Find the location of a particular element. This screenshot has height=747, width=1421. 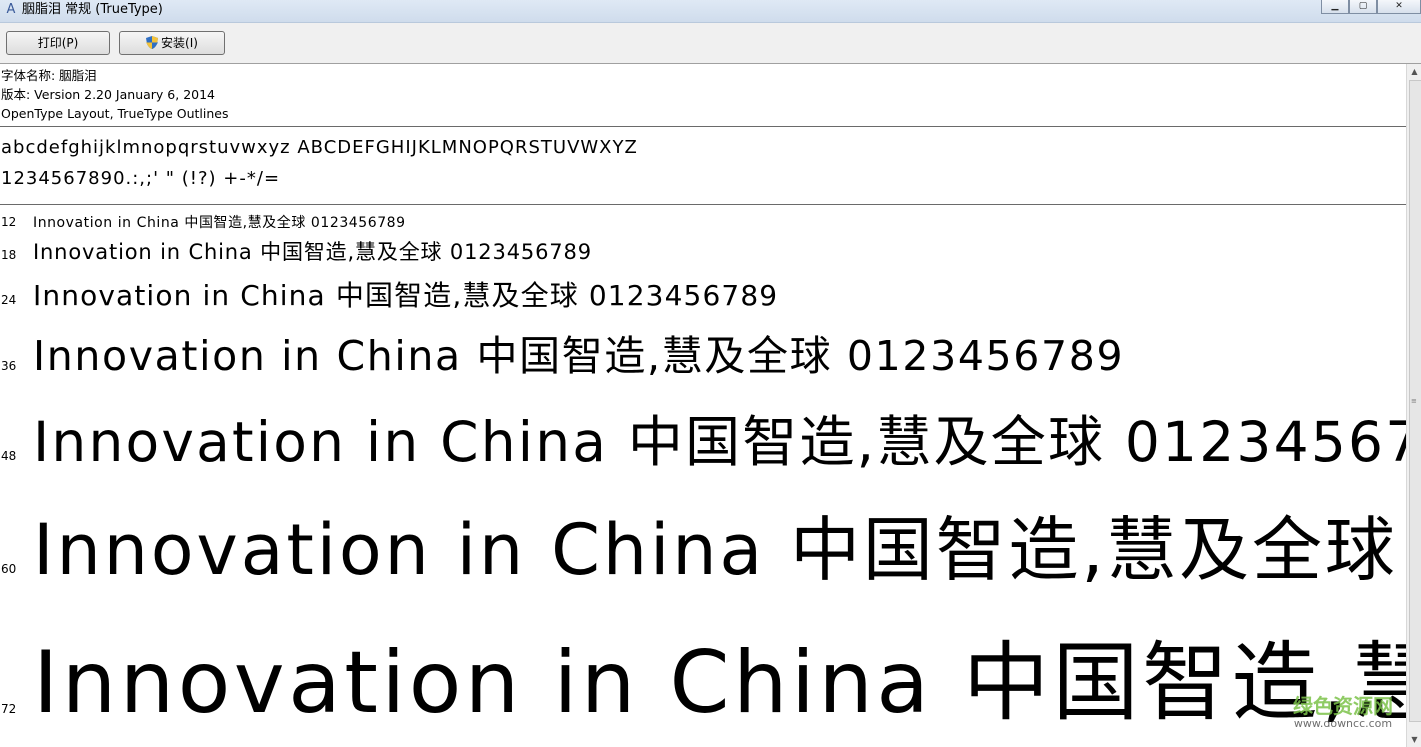

toolbar: 打印(P) 安装(I) is located at coordinates (710, 43).